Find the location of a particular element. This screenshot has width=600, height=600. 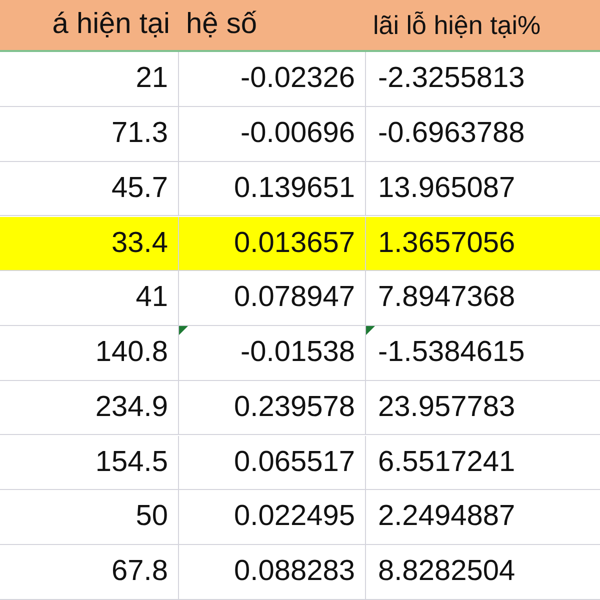

table-cell: 0.022495 is located at coordinates (271, 517).